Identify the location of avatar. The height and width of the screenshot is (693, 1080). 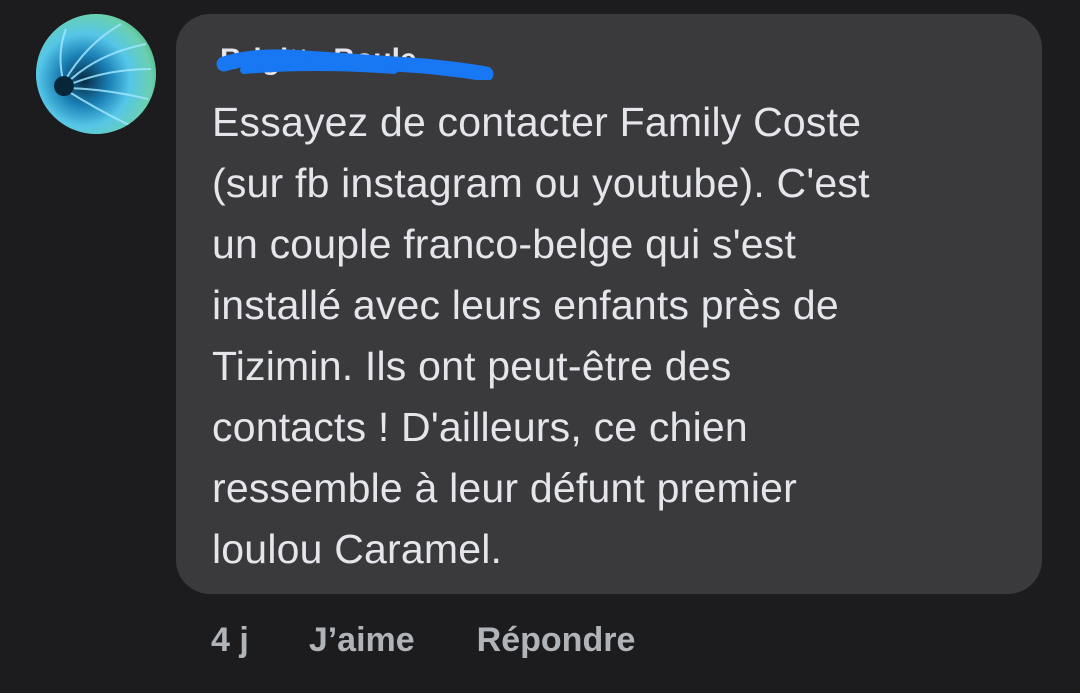
(96, 74).